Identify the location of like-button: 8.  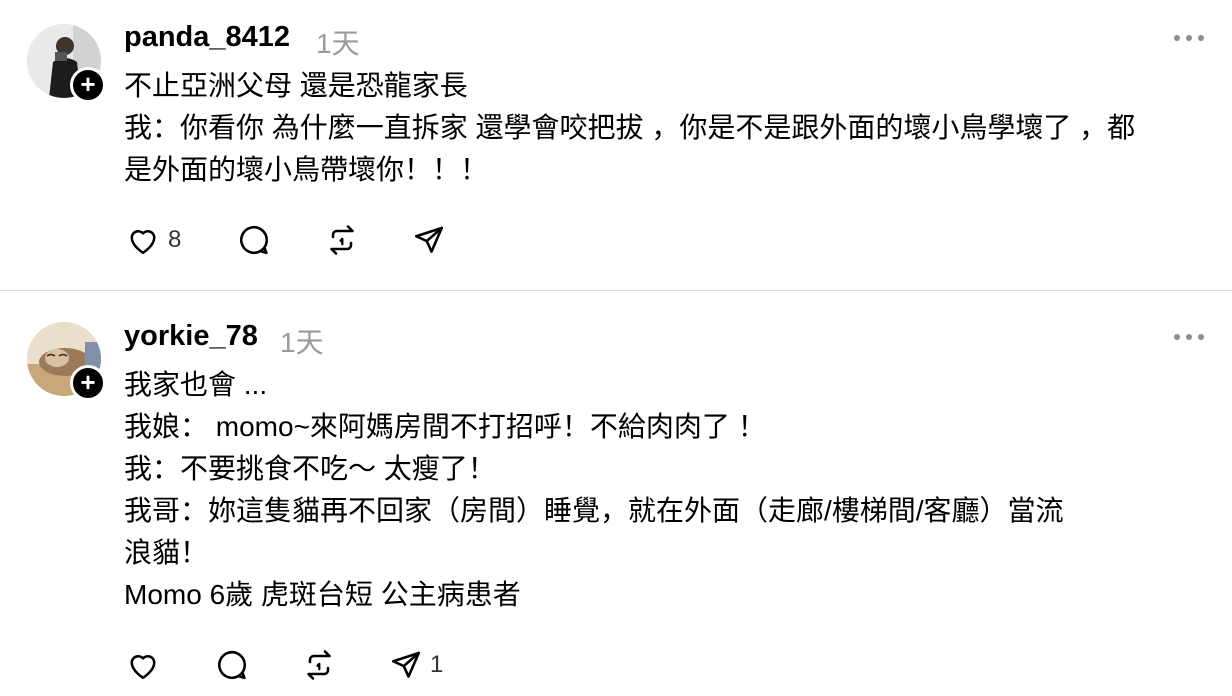
(152, 240).